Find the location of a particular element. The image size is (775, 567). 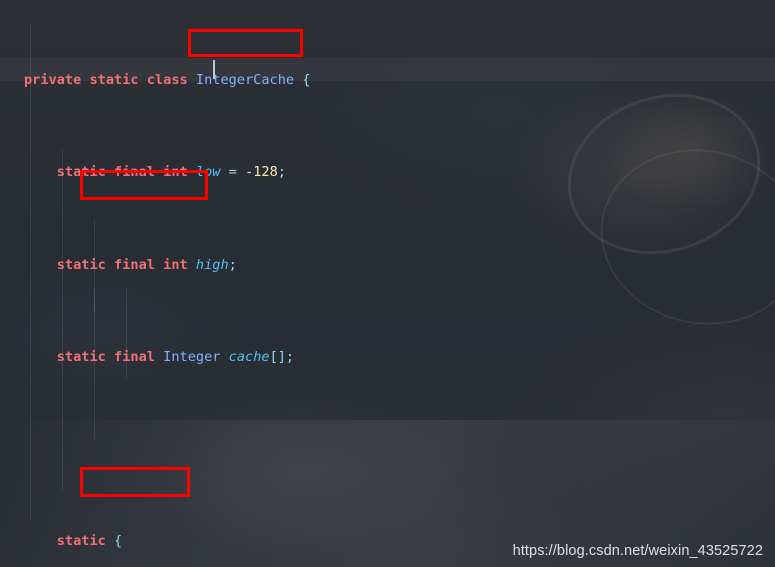

watermark-text: https://blog.csdn.net/weixin_43525722 is located at coordinates (637, 551).